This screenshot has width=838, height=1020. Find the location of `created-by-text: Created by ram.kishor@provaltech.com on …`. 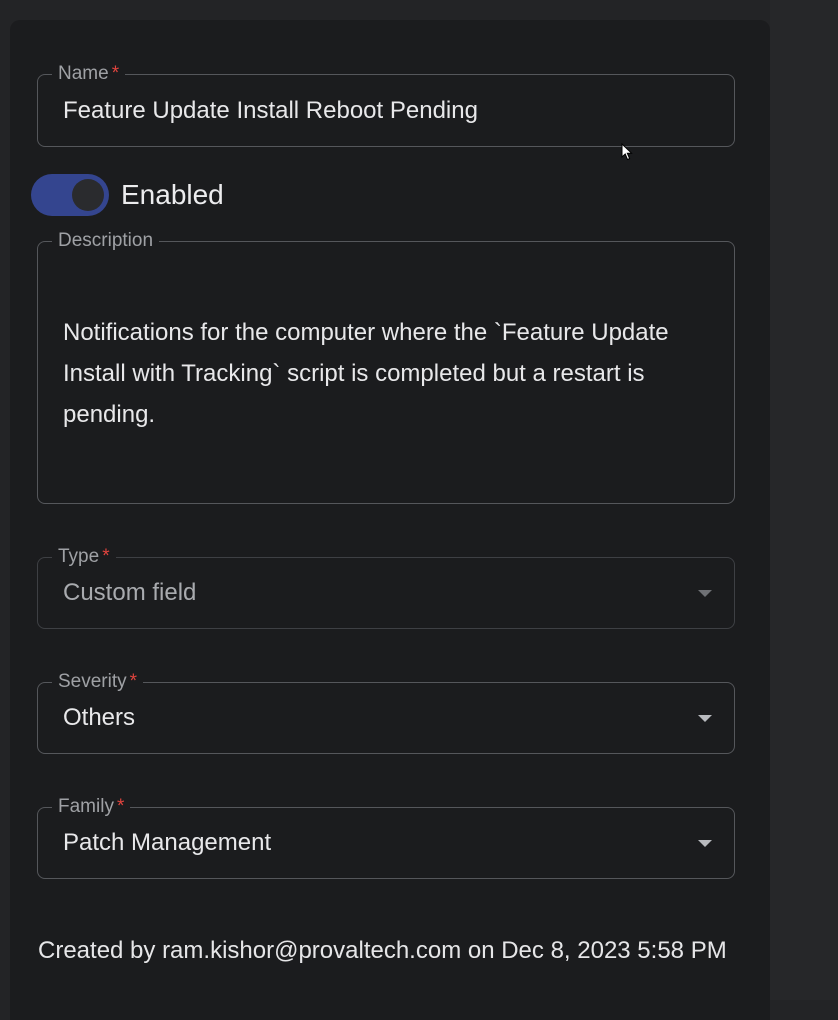

created-by-text: Created by ram.kishor@provaltech.com on … is located at coordinates (382, 950).